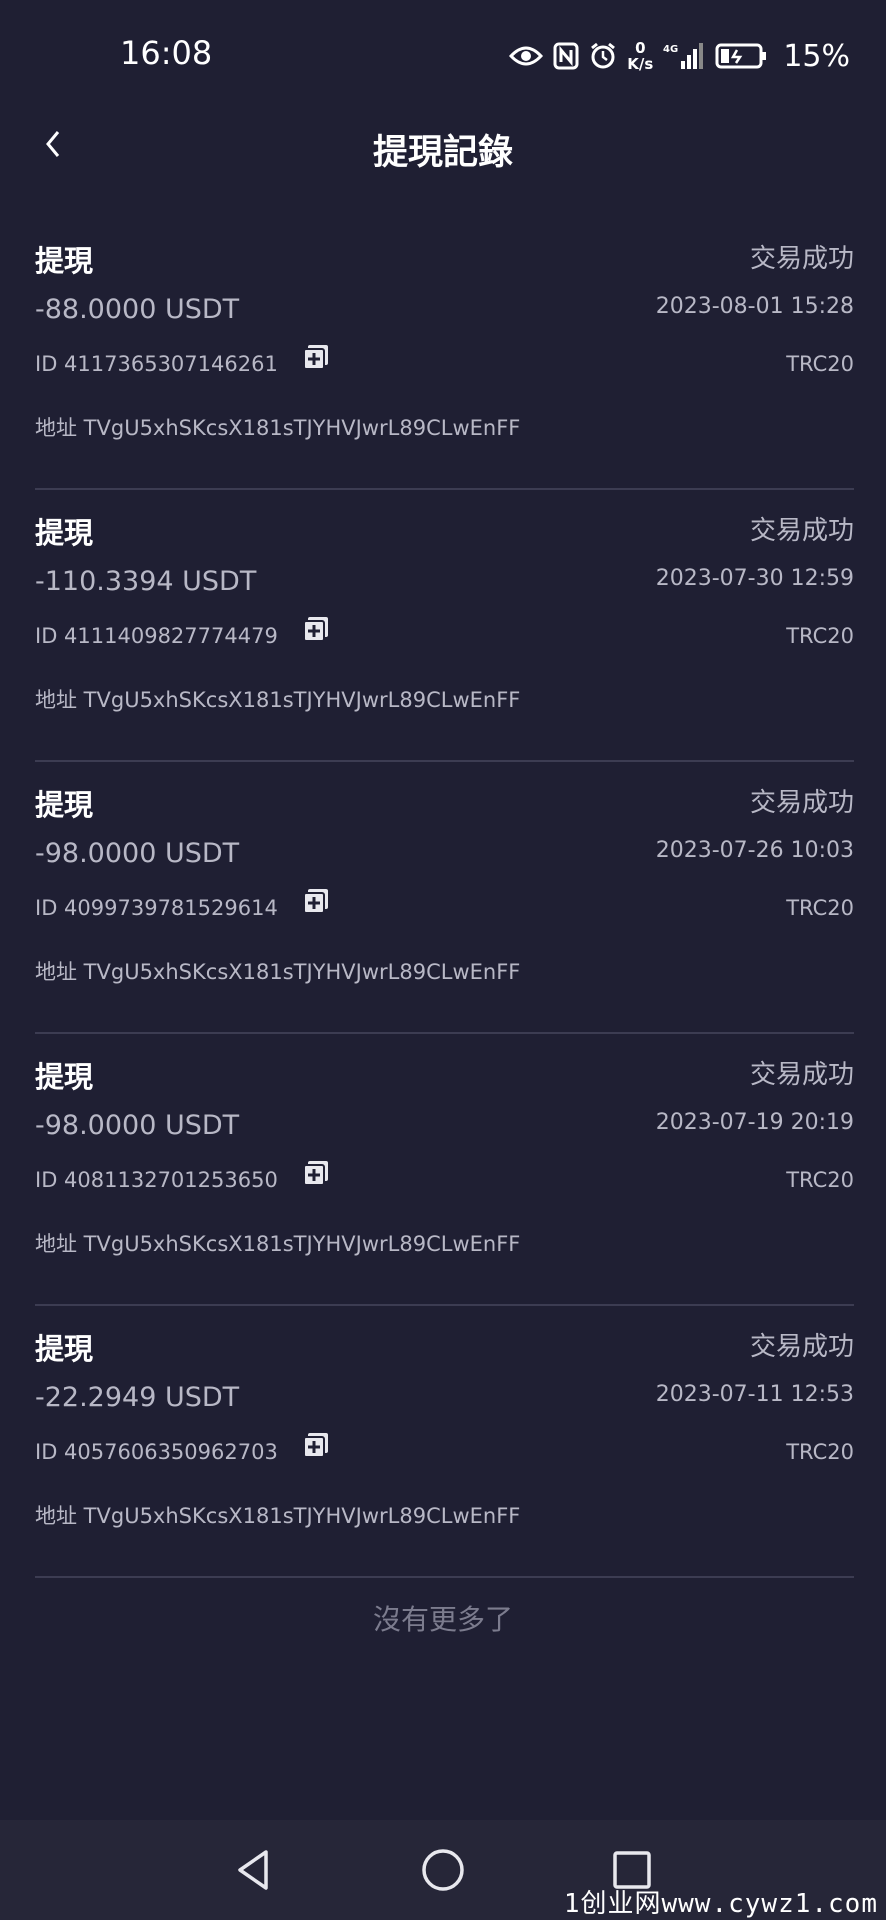 This screenshot has height=1920, width=886. What do you see at coordinates (156, 636) in the screenshot?
I see `record-id: ID 4111409827774479` at bounding box center [156, 636].